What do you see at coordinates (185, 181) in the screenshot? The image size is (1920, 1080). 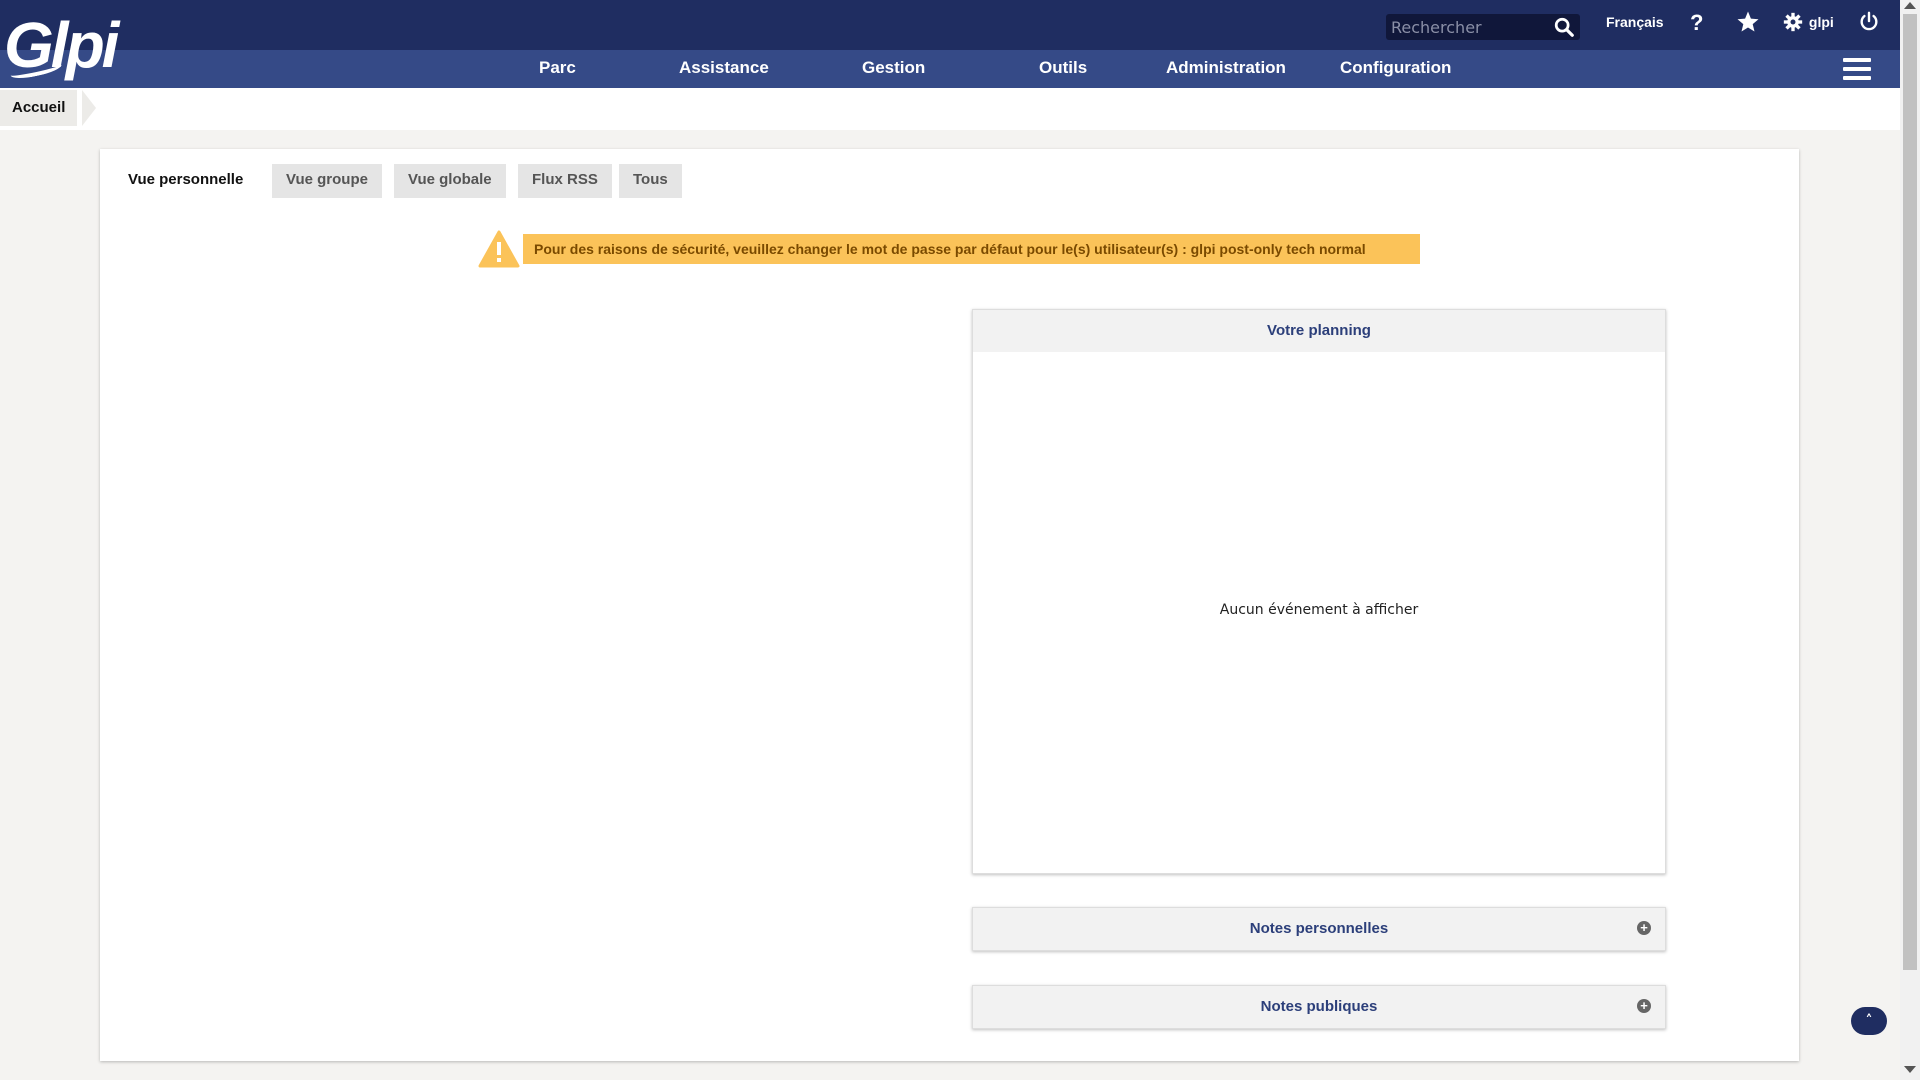 I see `tab-vue-personnelle: Vue personnelle` at bounding box center [185, 181].